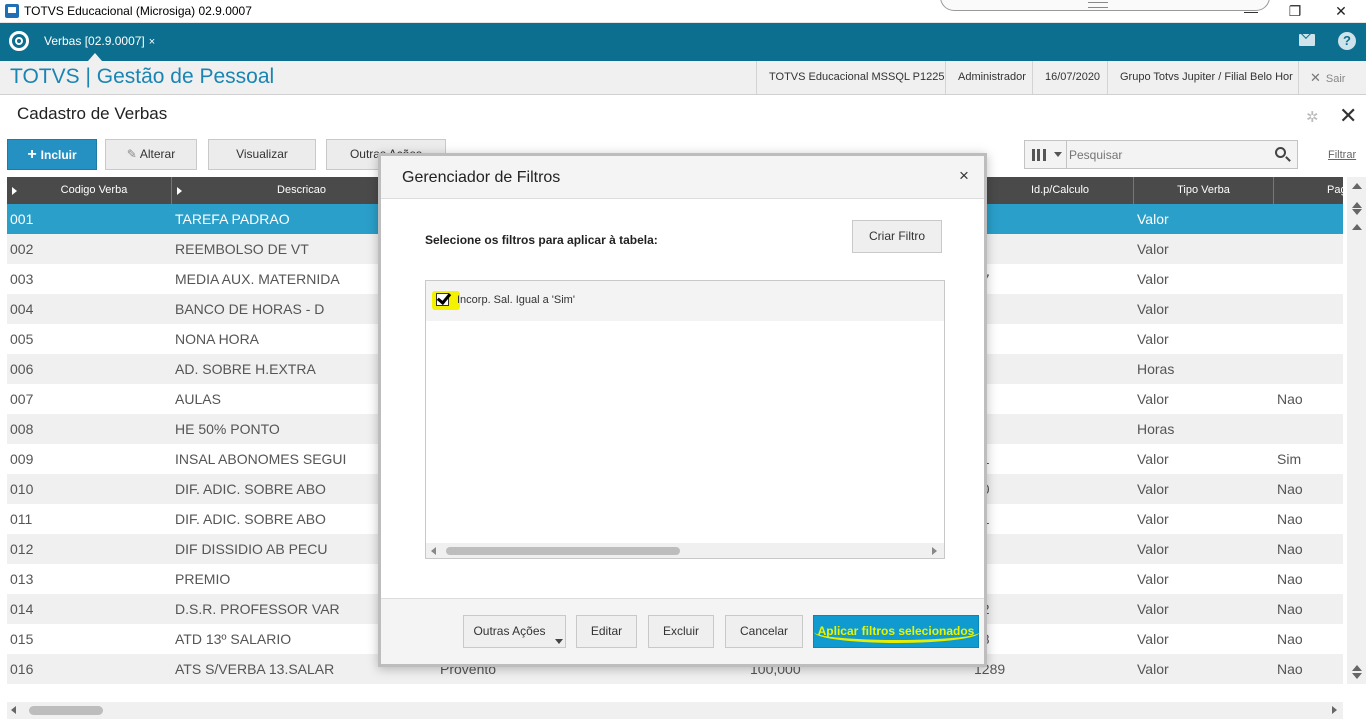  I want to click on cell-codigo: 004, so click(22, 309).